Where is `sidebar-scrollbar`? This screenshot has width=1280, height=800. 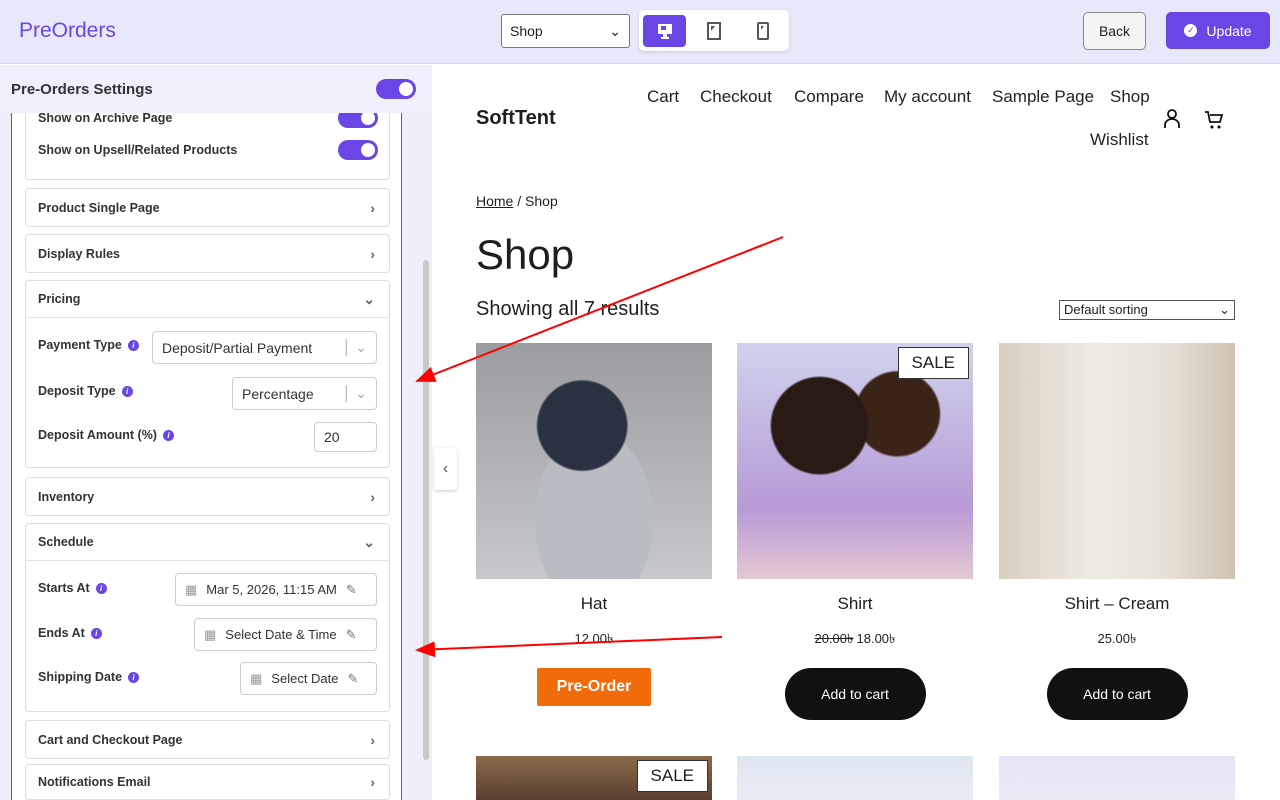 sidebar-scrollbar is located at coordinates (426, 510).